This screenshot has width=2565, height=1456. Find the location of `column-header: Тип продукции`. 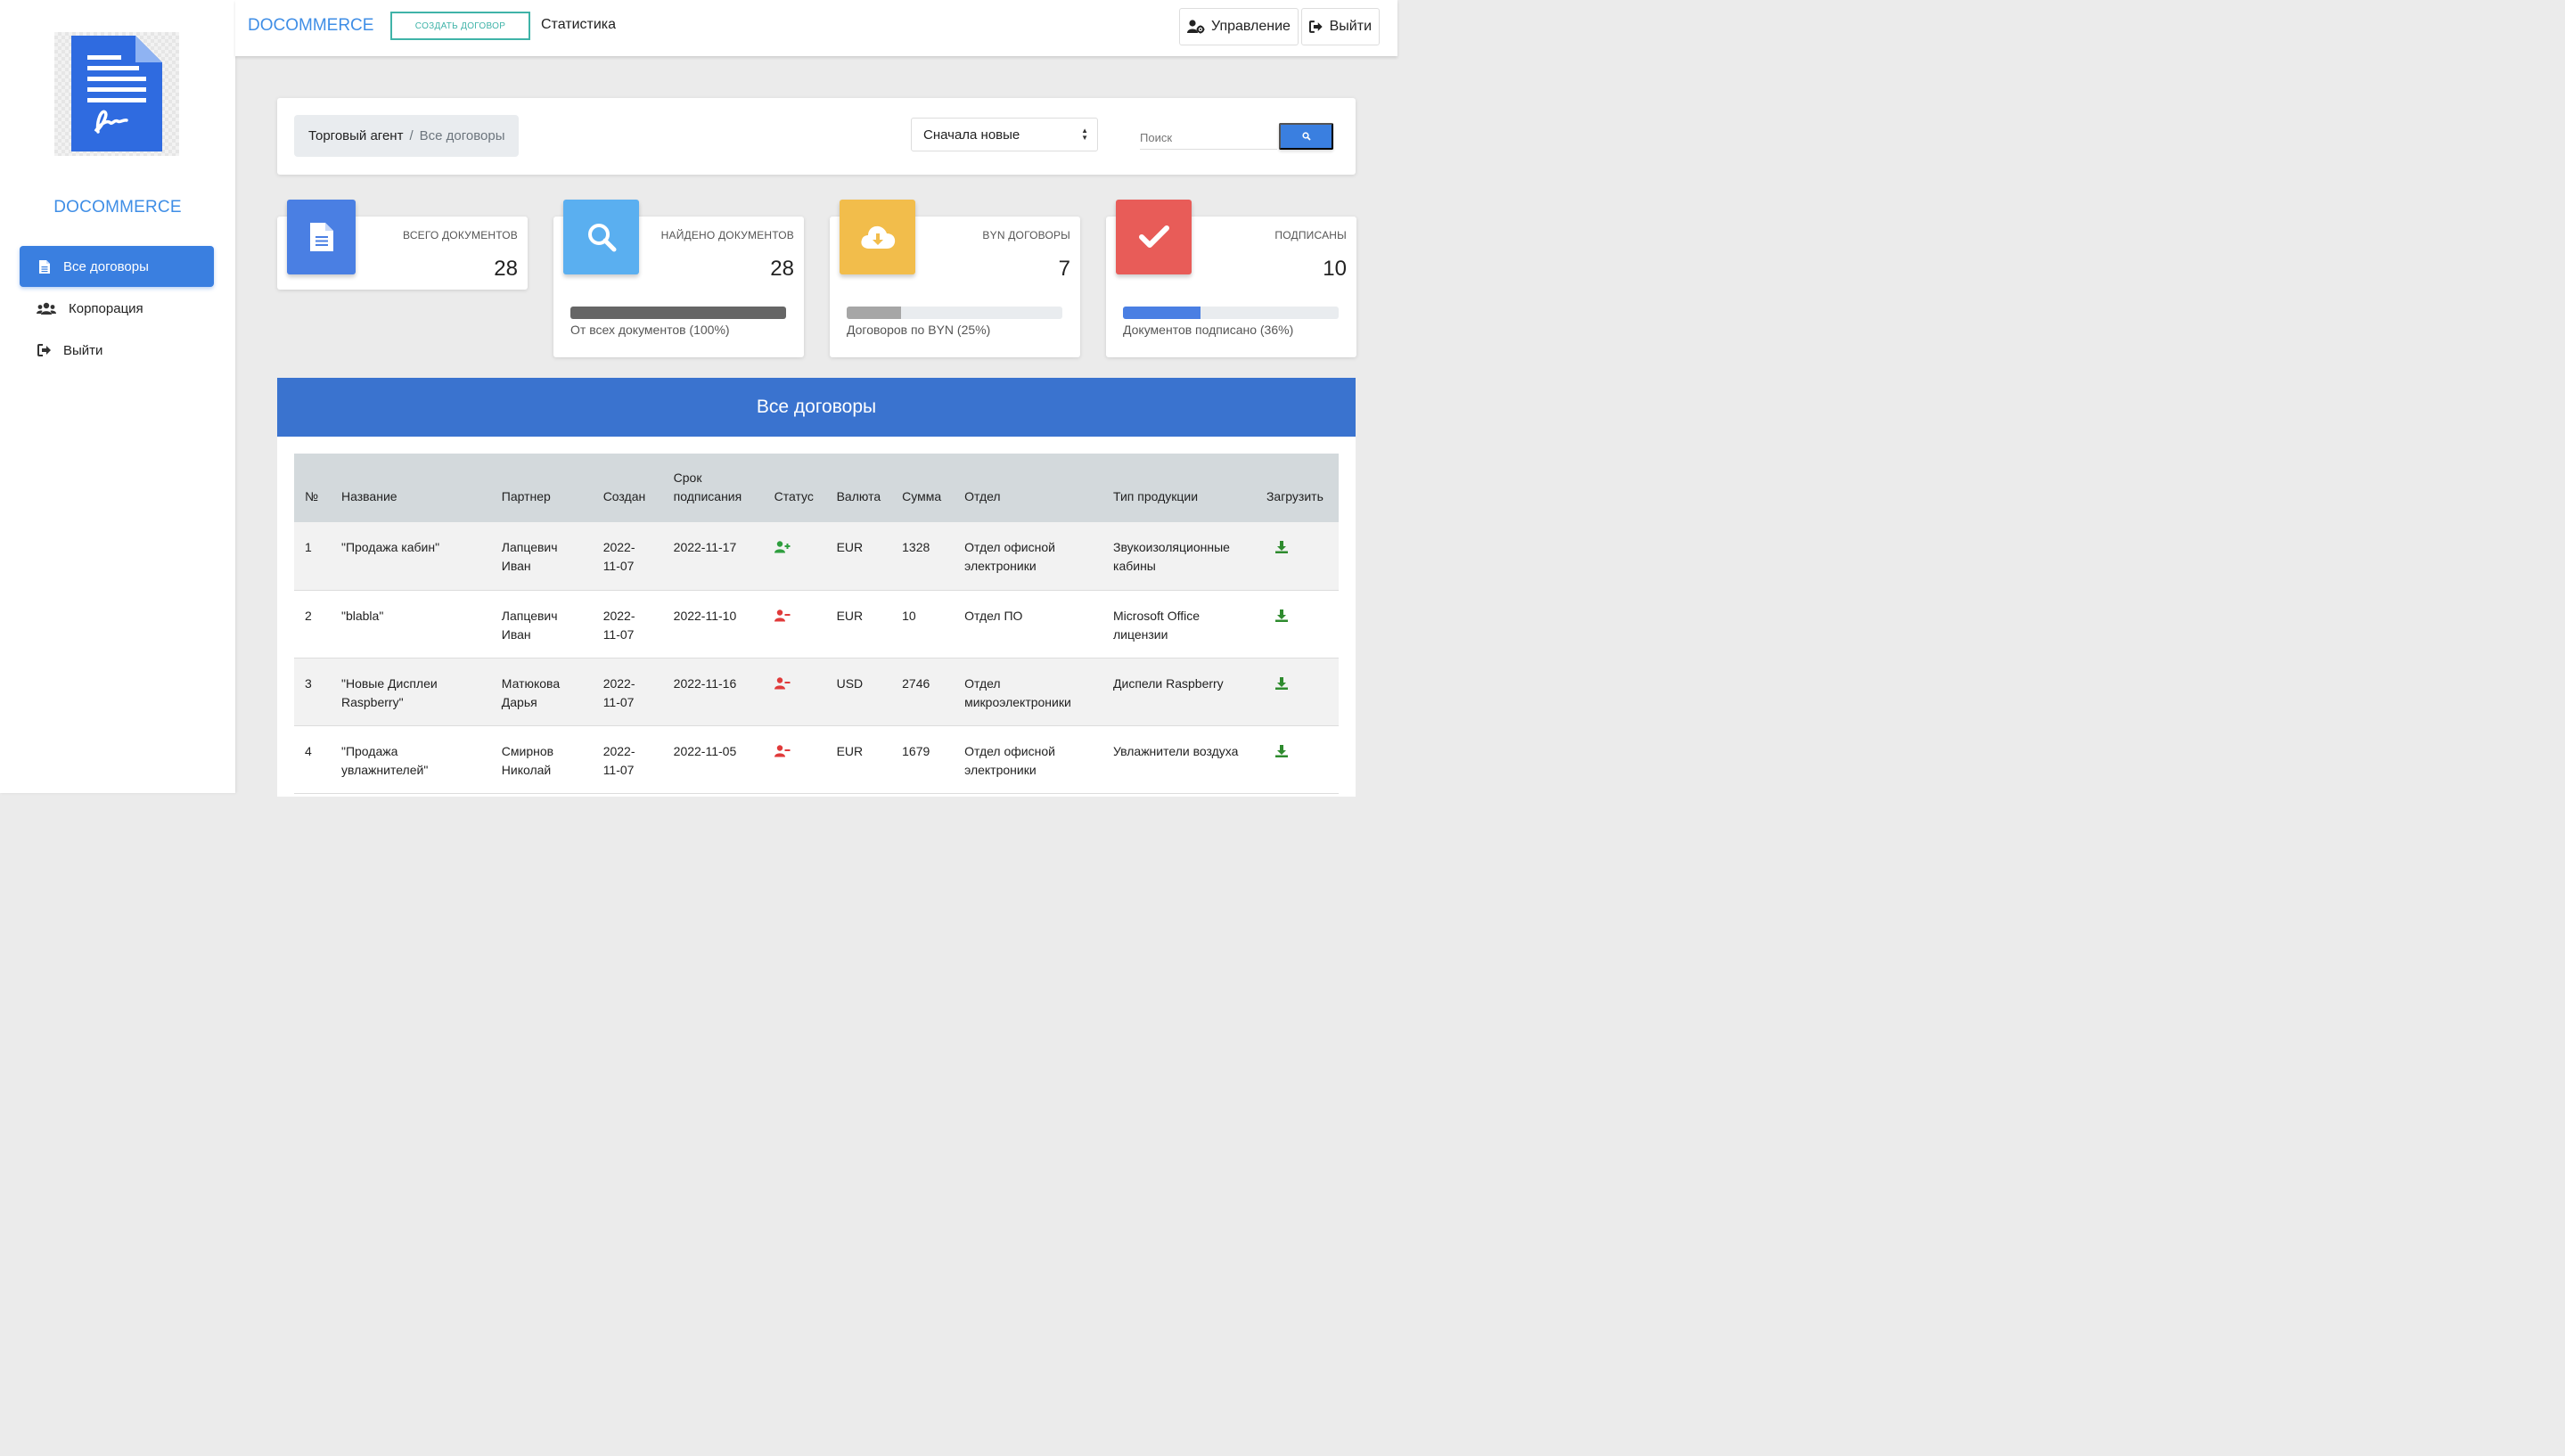

column-header: Тип продукции is located at coordinates (1179, 488).